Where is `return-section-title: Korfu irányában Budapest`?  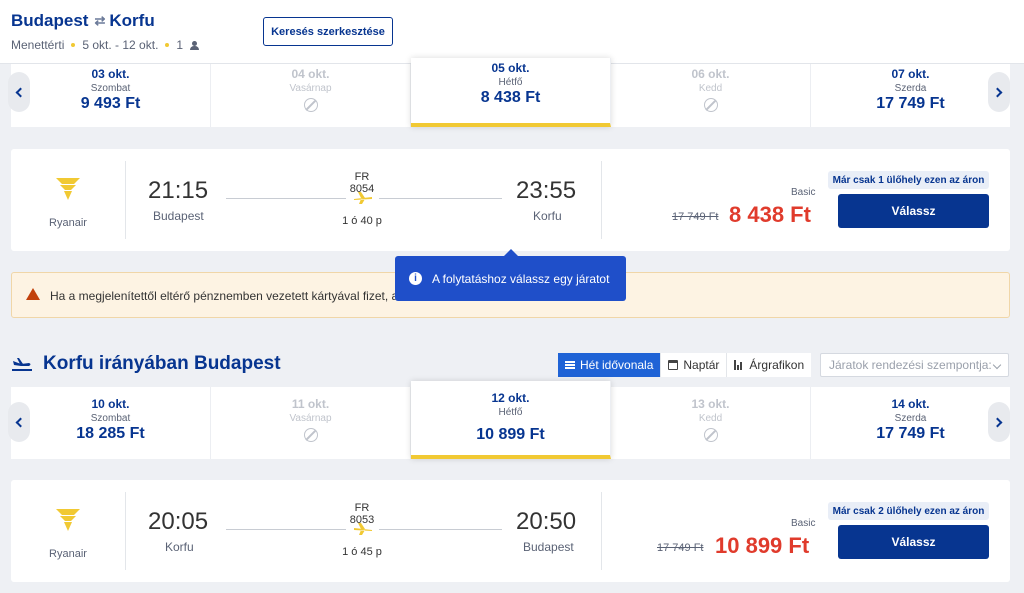
return-section-title: Korfu irányában Budapest is located at coordinates (146, 364).